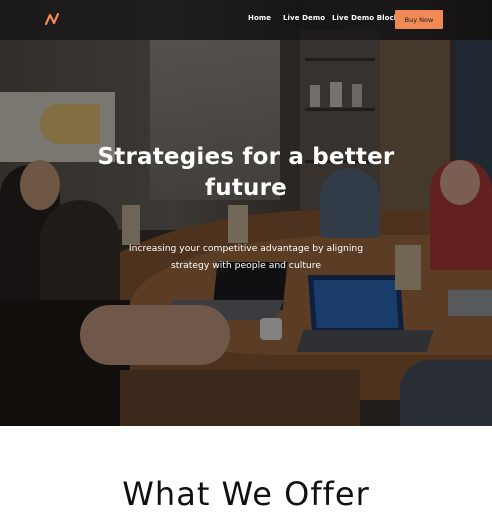 The width and height of the screenshot is (492, 513). Describe the element at coordinates (365, 18) in the screenshot. I see `nav-link-live-demo-block: Live Demo Block` at that location.